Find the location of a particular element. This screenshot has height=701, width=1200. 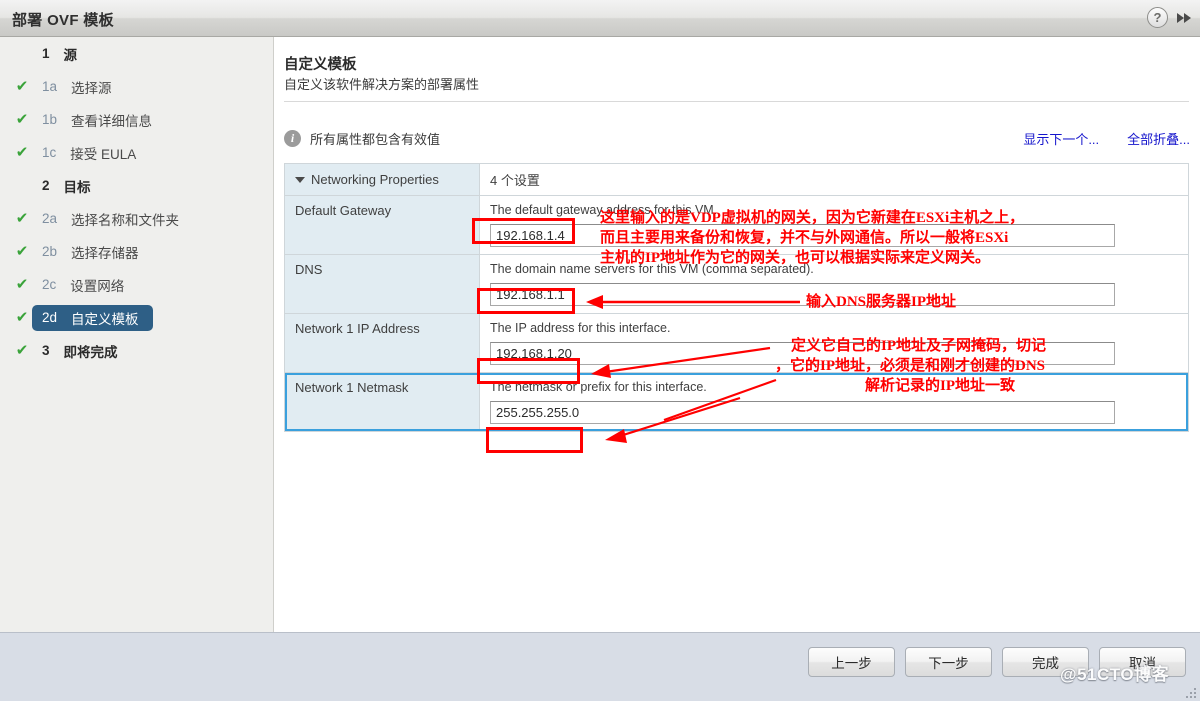

sidebar-item-label: 查看详细信息 is located at coordinates (112, 121).